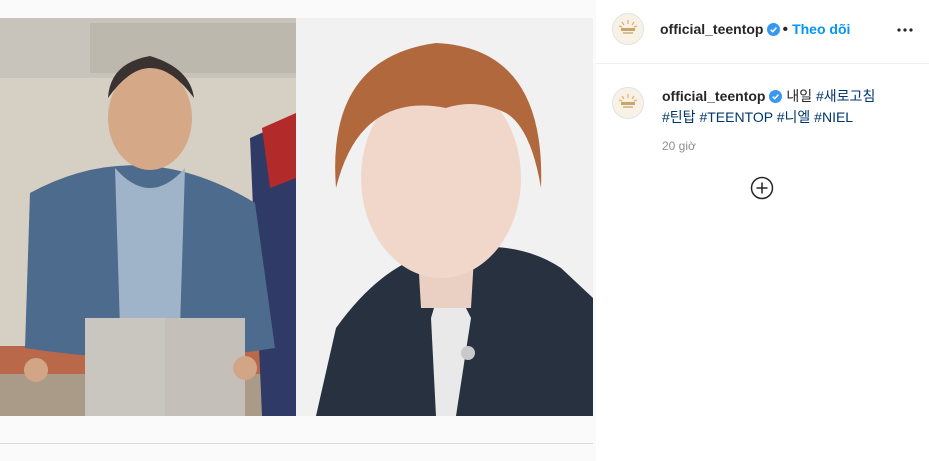  I want to click on load-more-comments-icon, so click(762, 188).